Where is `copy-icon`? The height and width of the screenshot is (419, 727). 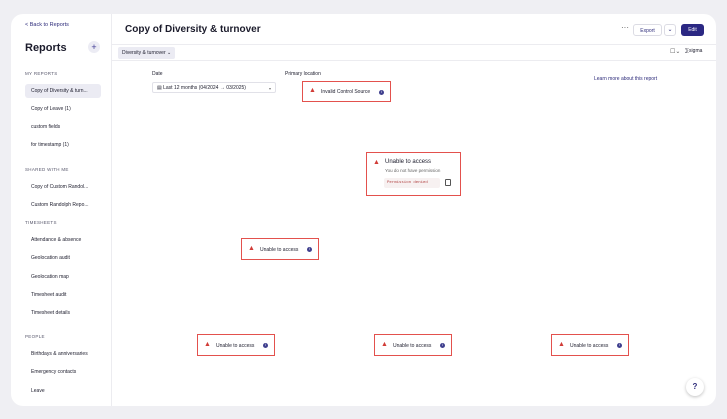
copy-icon is located at coordinates (448, 182).